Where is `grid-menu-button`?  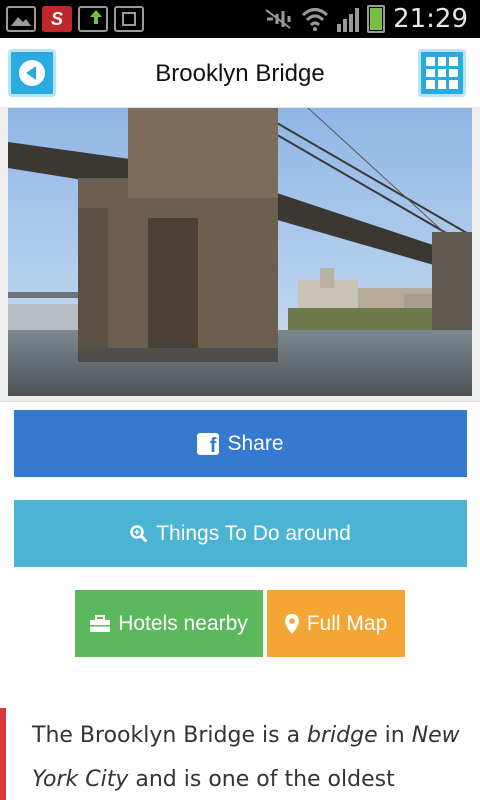 grid-menu-button is located at coordinates (442, 73).